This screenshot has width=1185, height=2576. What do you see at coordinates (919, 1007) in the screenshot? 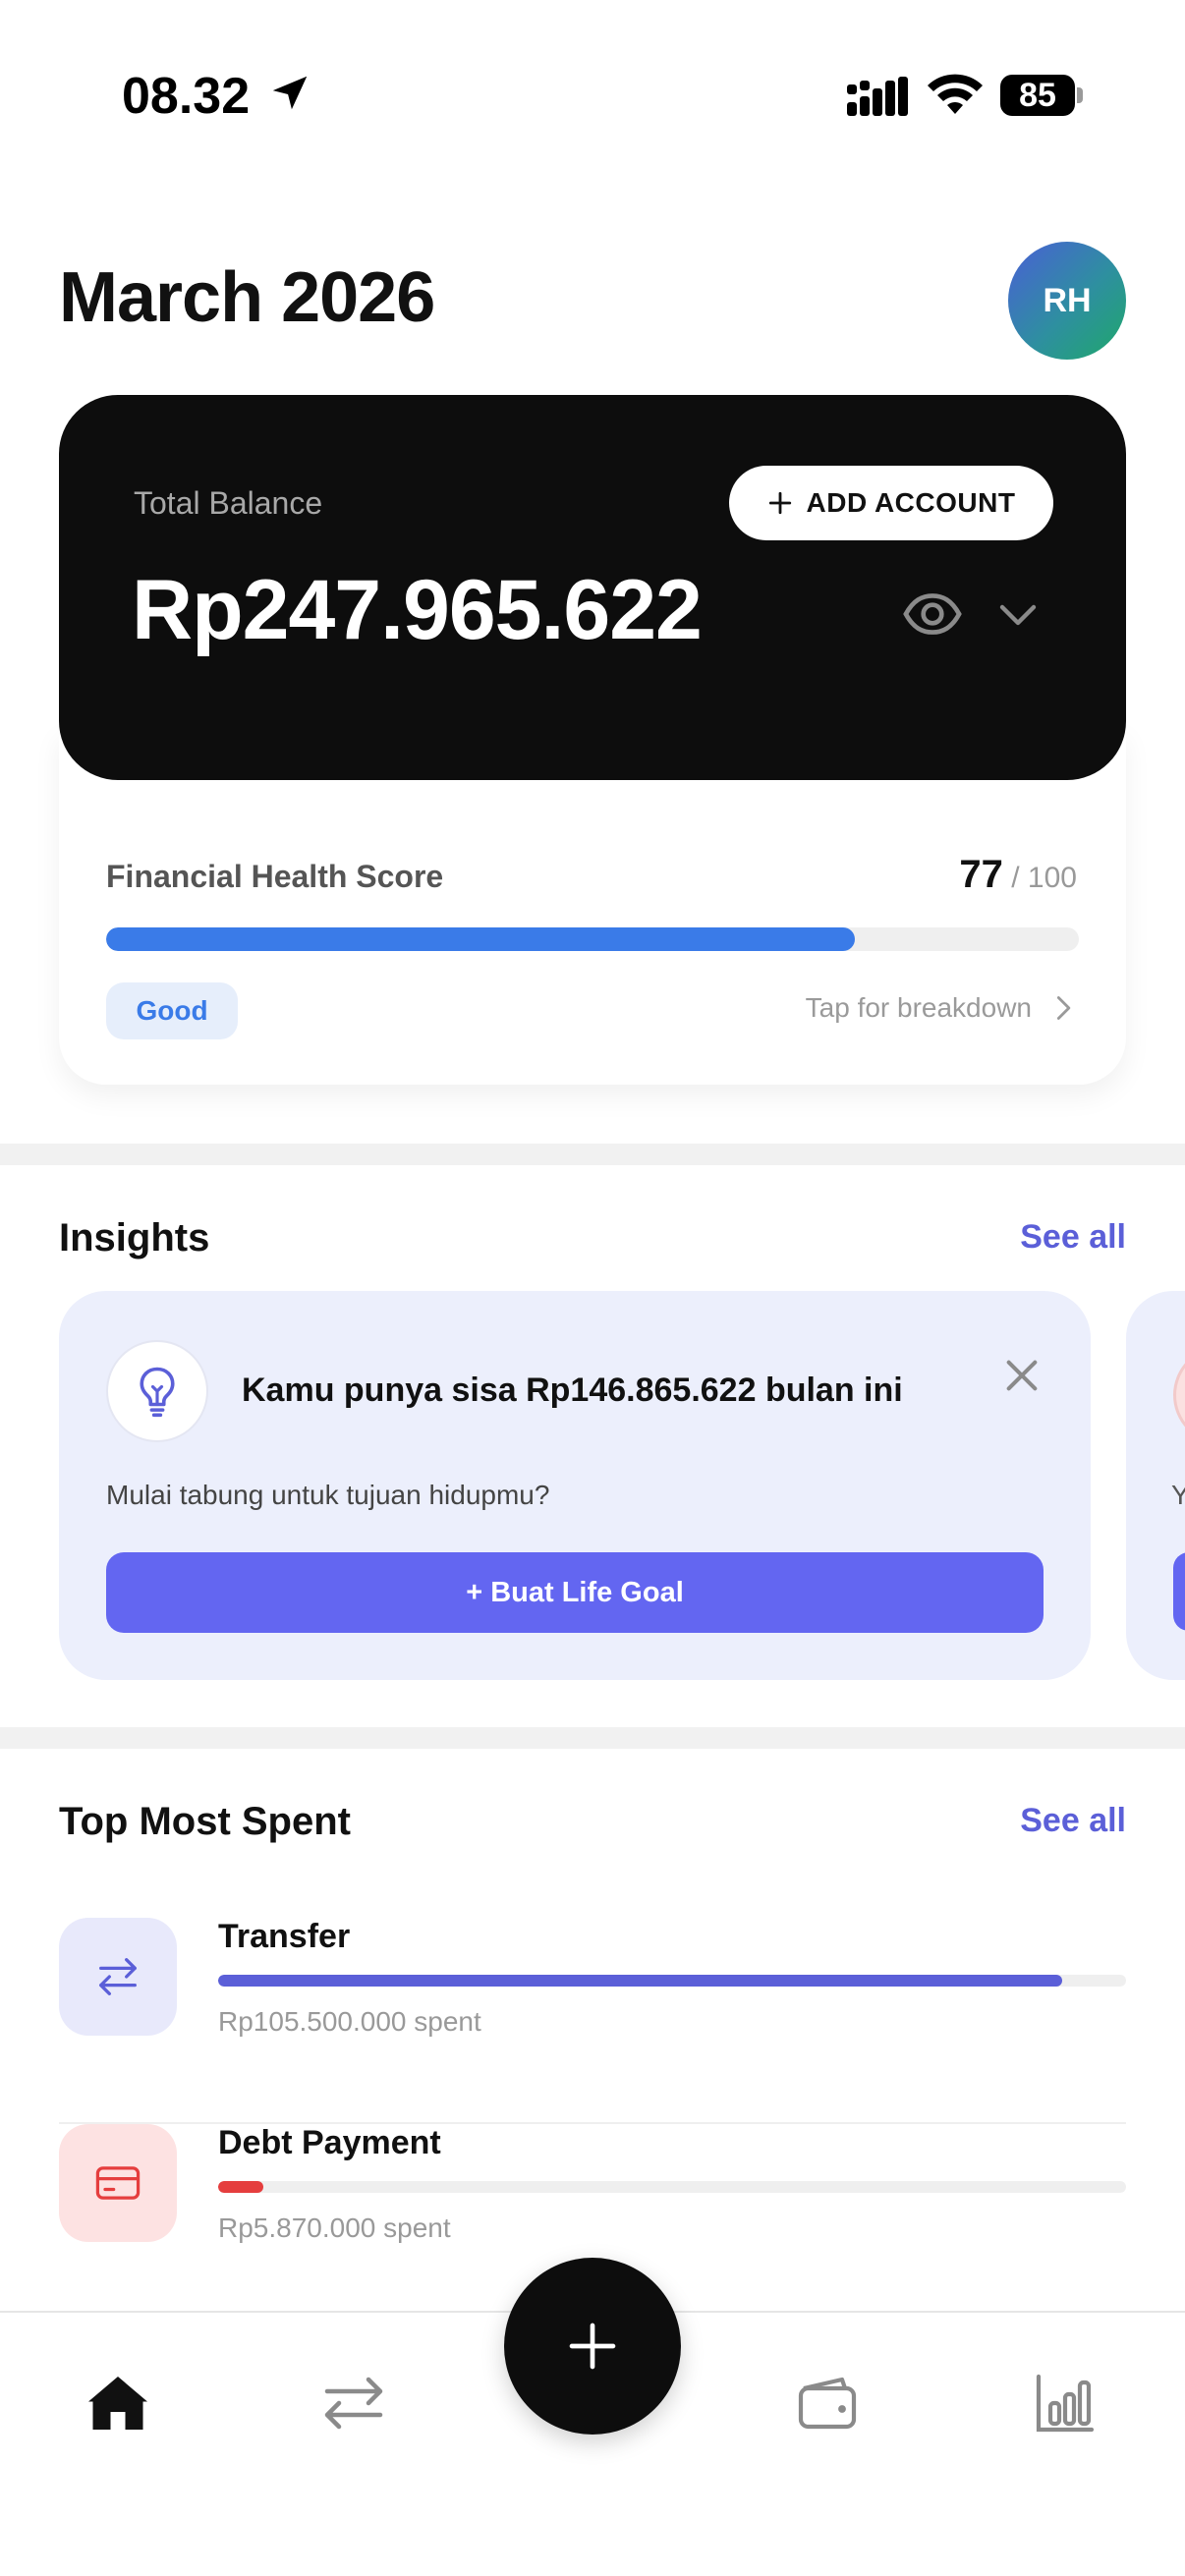
I see `breakdown-label: Tap for breakdown` at bounding box center [919, 1007].